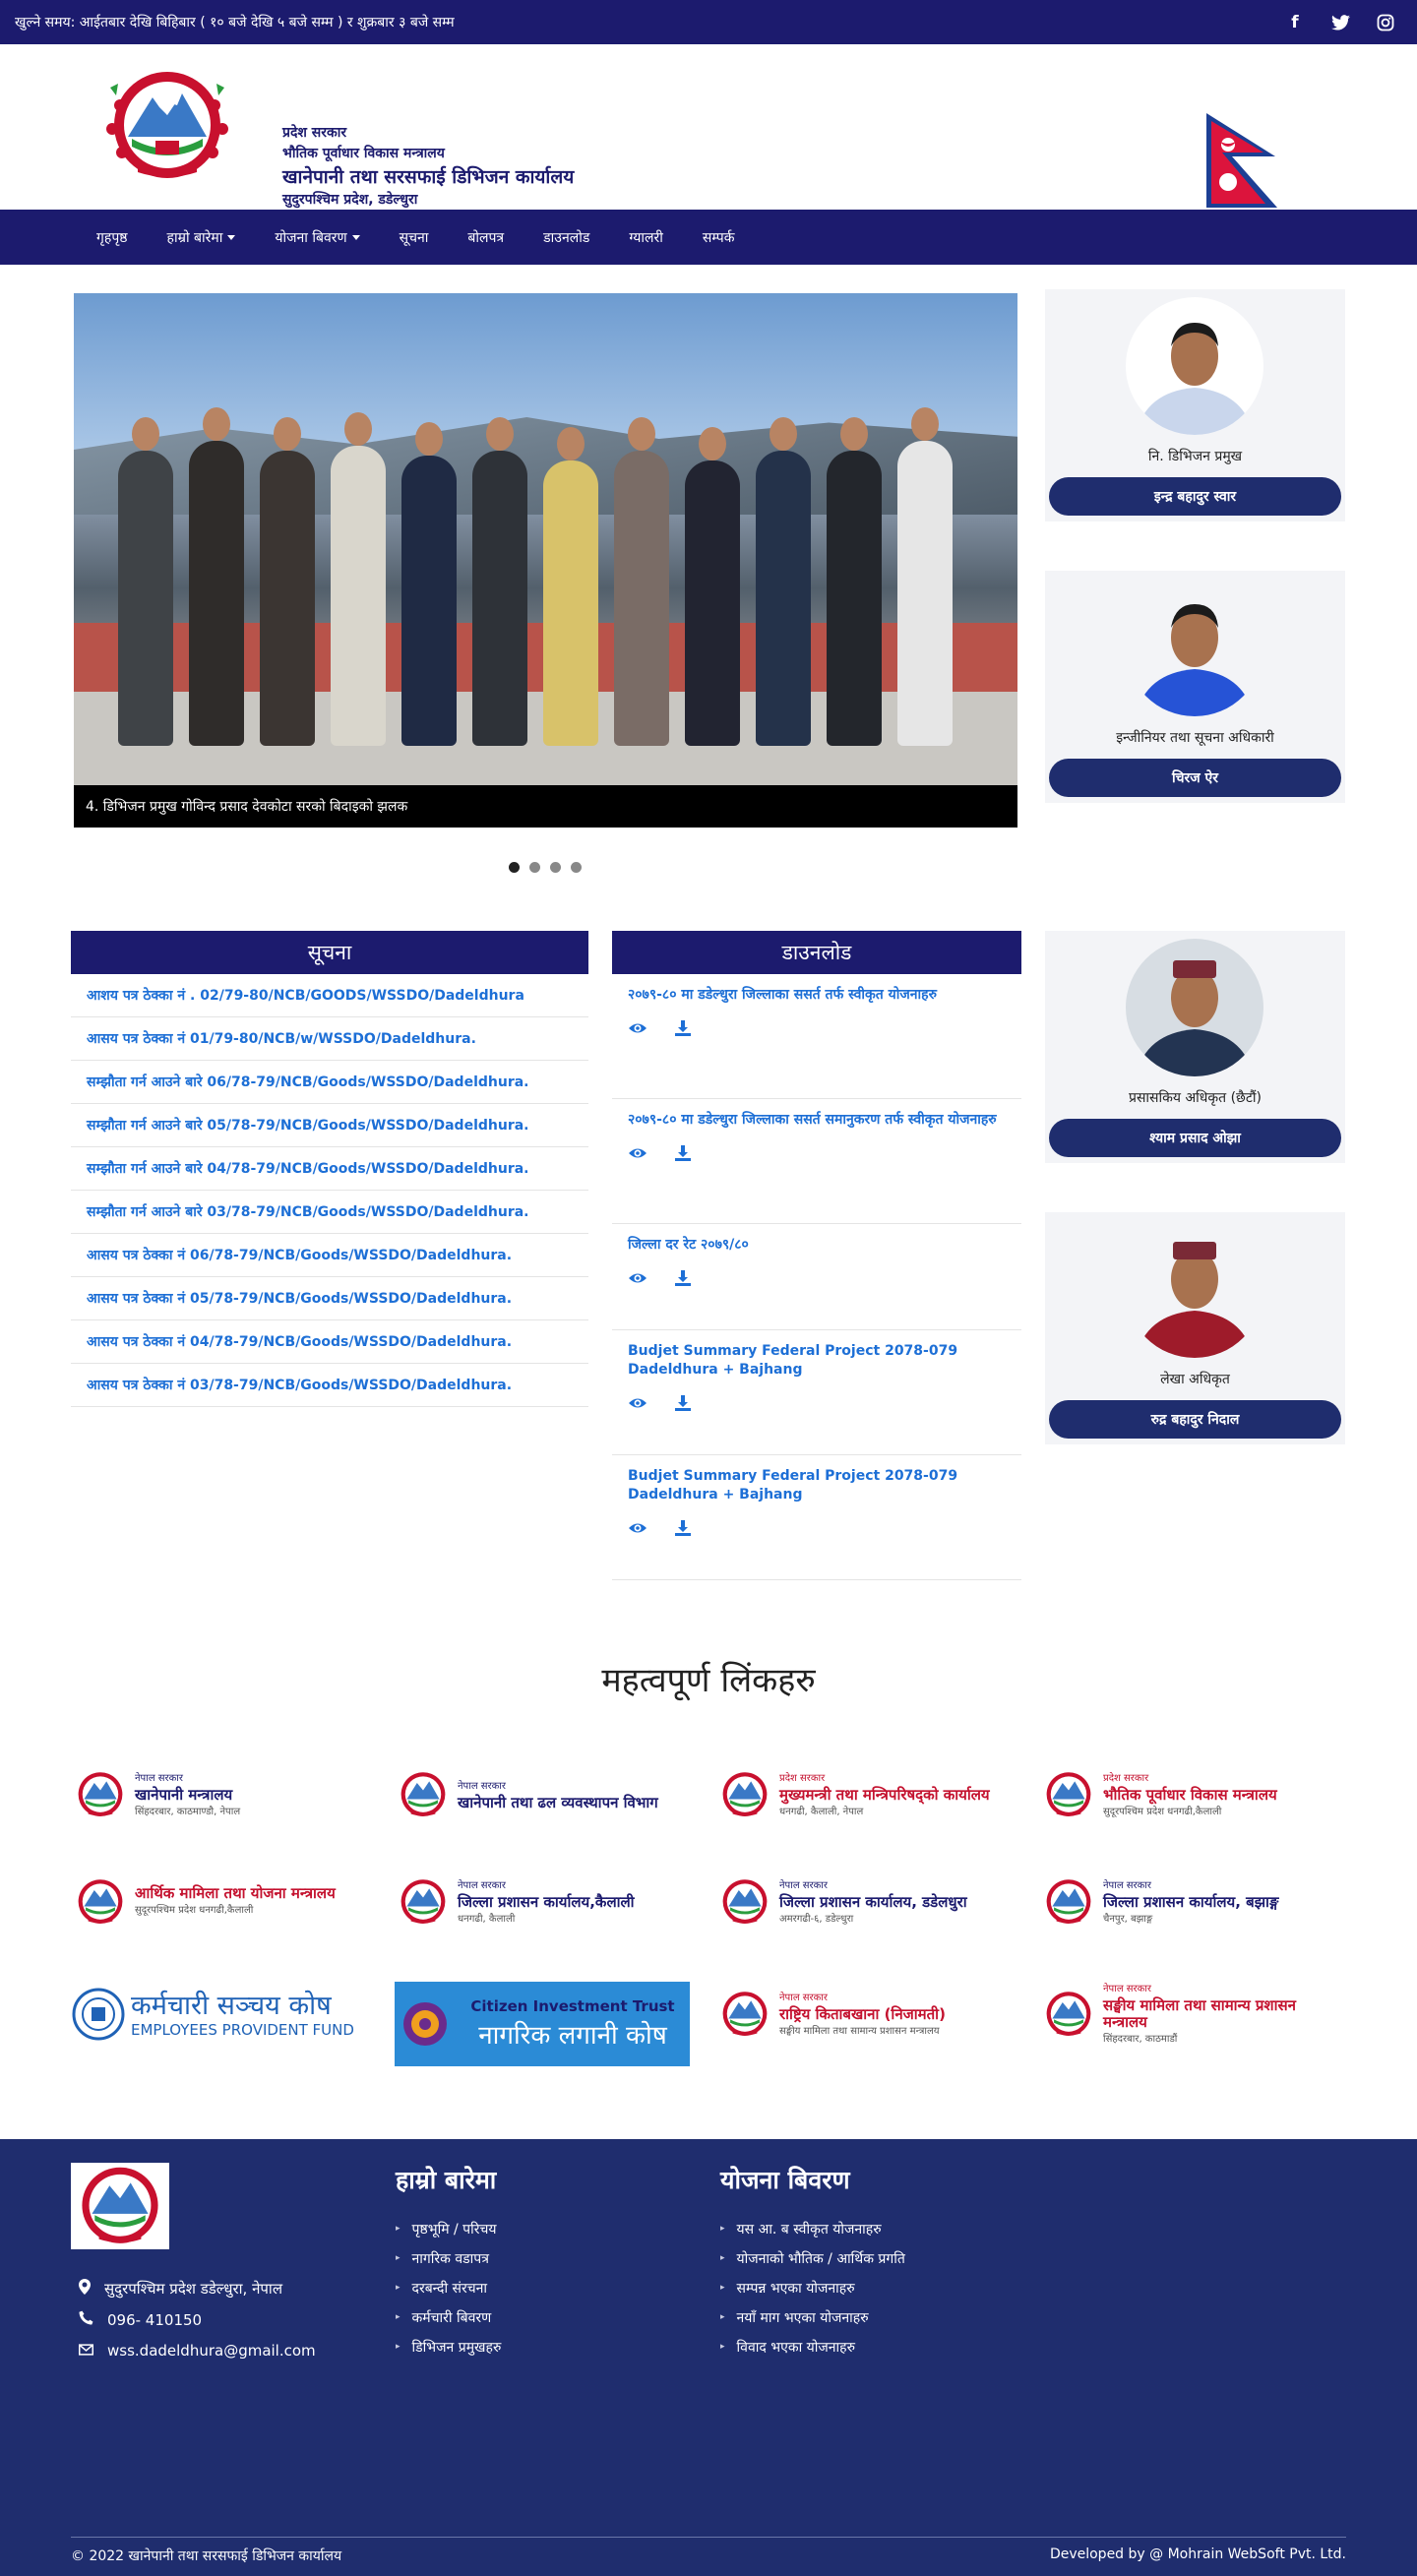 This screenshot has width=1417, height=2576. I want to click on logo-main-text: राष्ट्रिय किताबखाना (निजामती), so click(862, 2013).